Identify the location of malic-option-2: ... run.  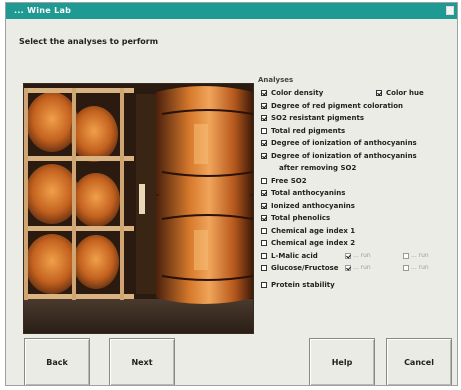
(416, 256).